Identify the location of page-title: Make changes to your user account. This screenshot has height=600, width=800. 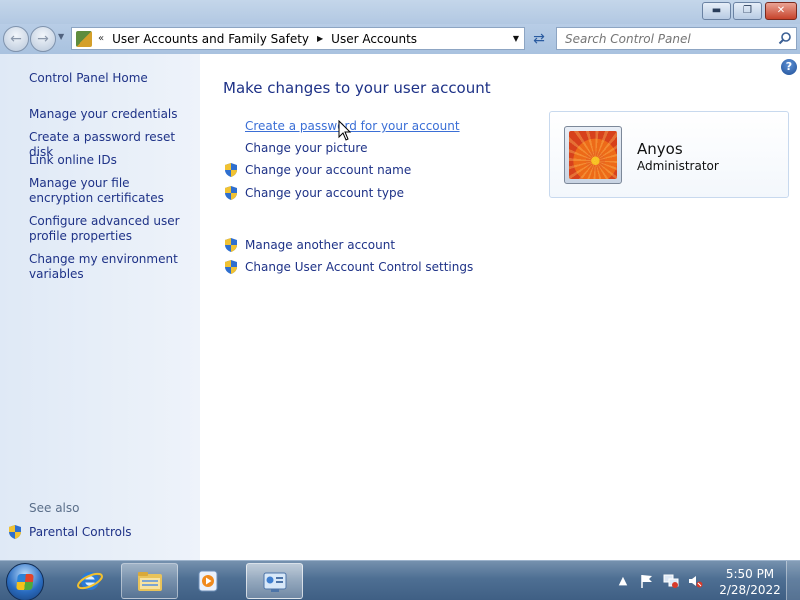
(357, 88).